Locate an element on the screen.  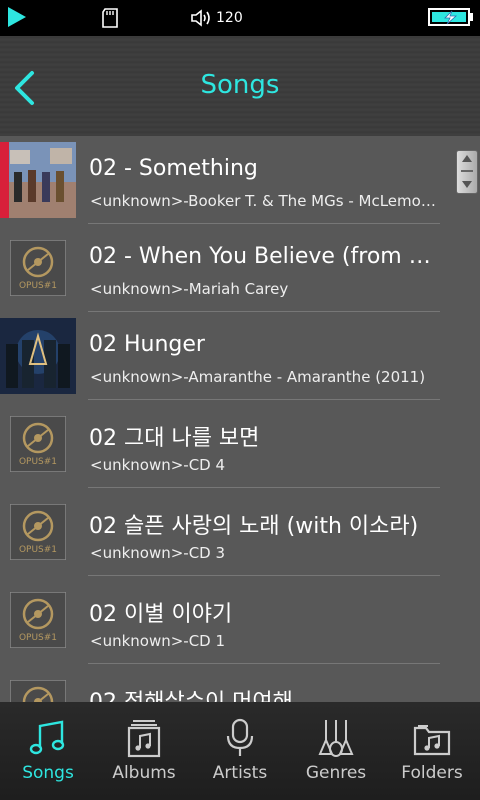
music-note-icon is located at coordinates (47, 737).